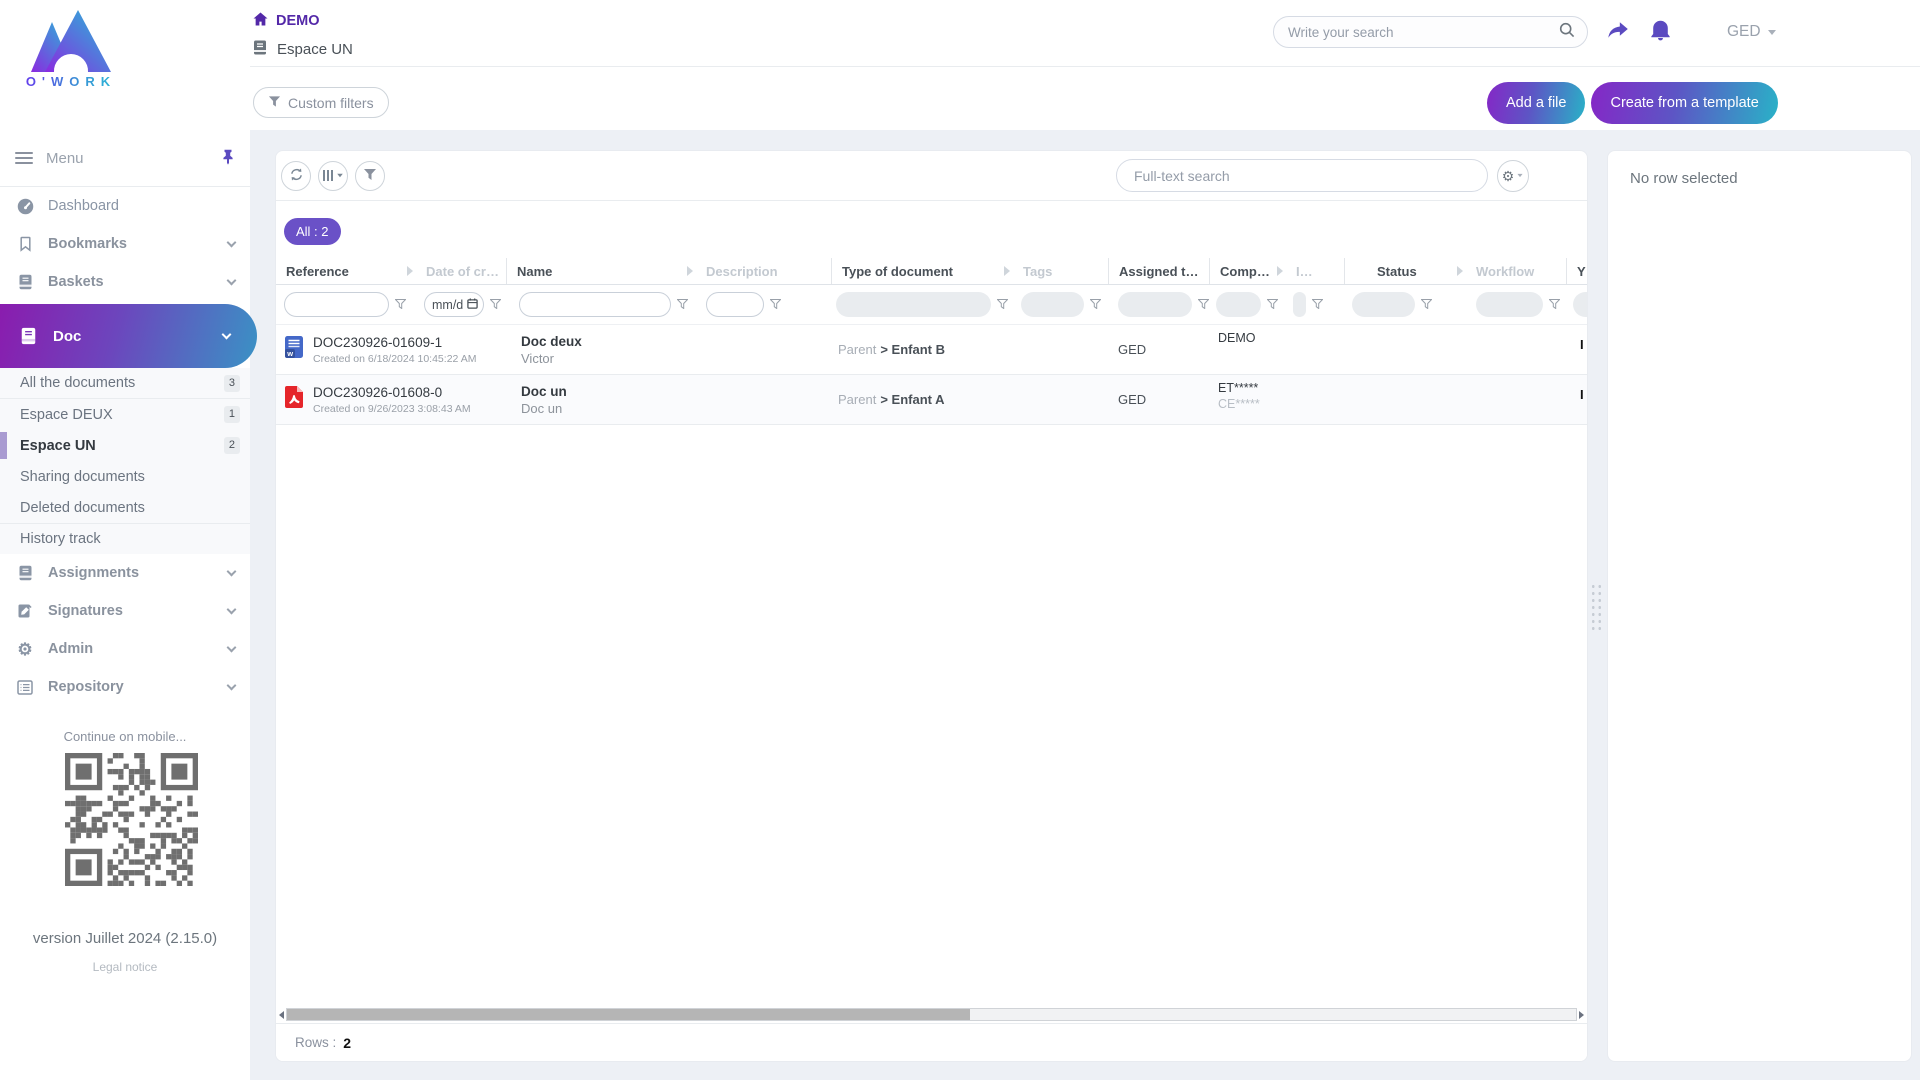  I want to click on sidebar-menu-row: Menu, so click(125, 158).